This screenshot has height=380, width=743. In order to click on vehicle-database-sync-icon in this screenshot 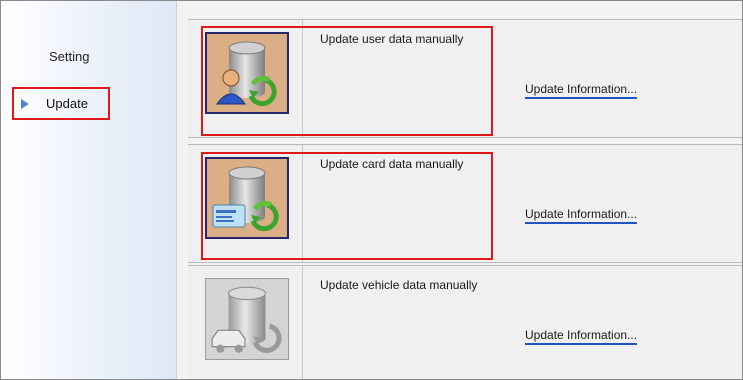, I will do `click(247, 319)`.